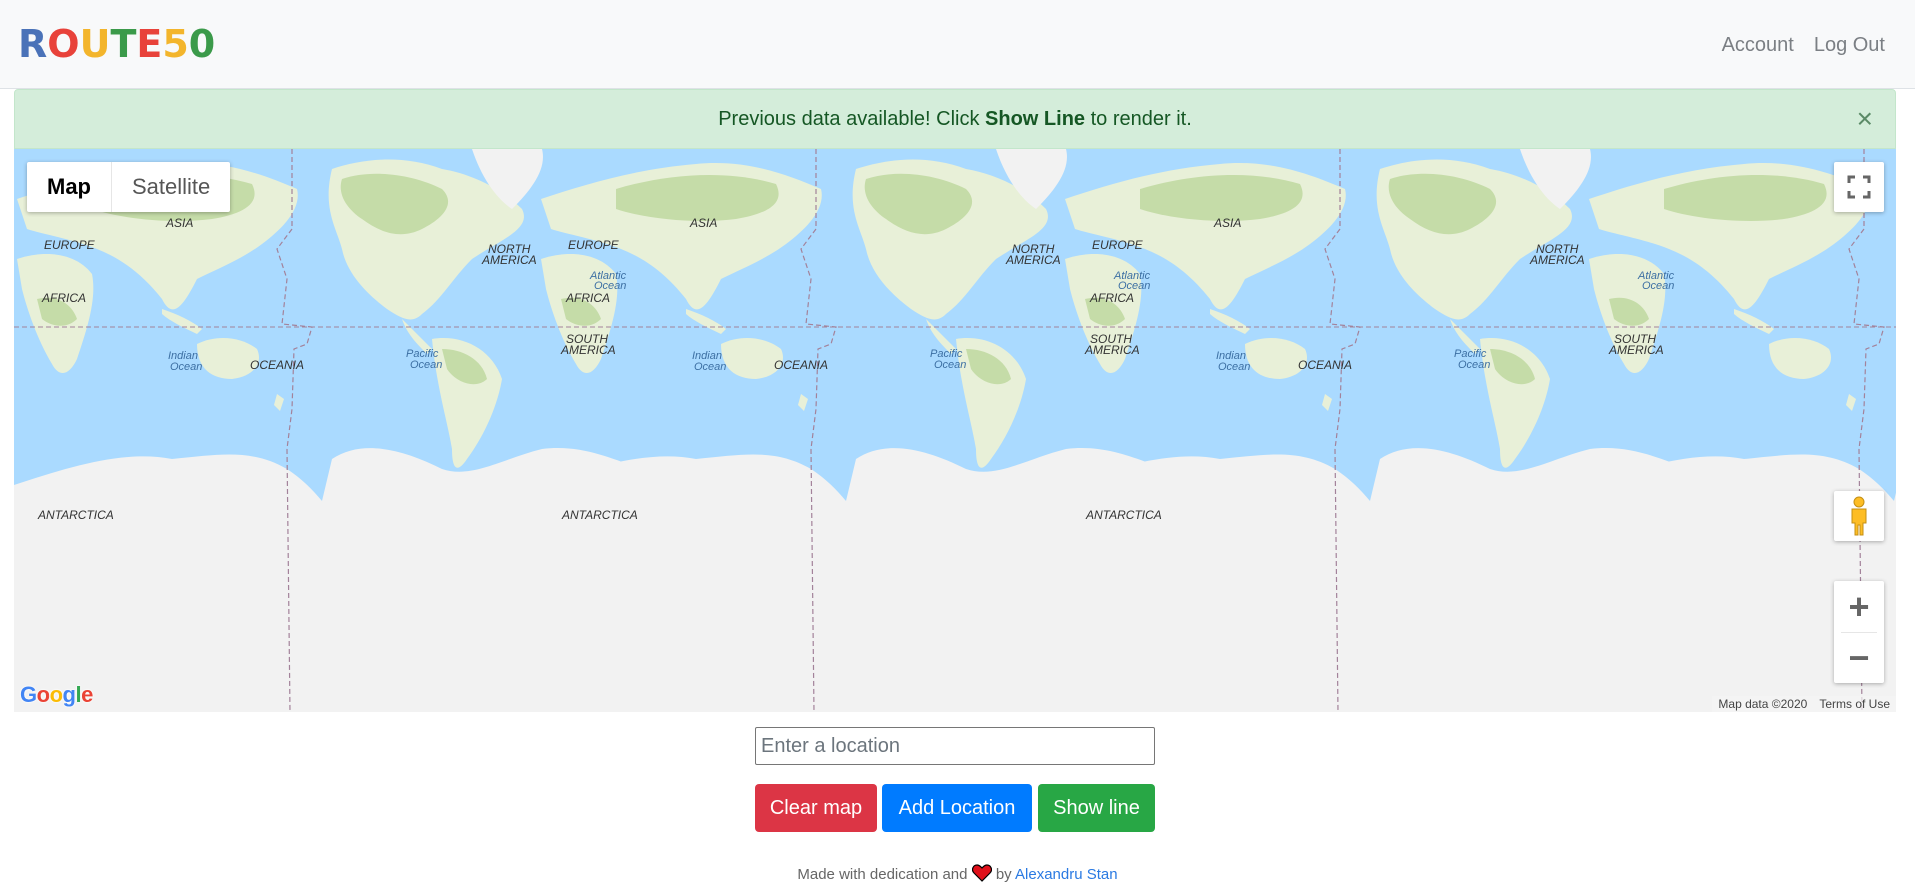  What do you see at coordinates (87, 694) in the screenshot?
I see `google-logo-letter: e` at bounding box center [87, 694].